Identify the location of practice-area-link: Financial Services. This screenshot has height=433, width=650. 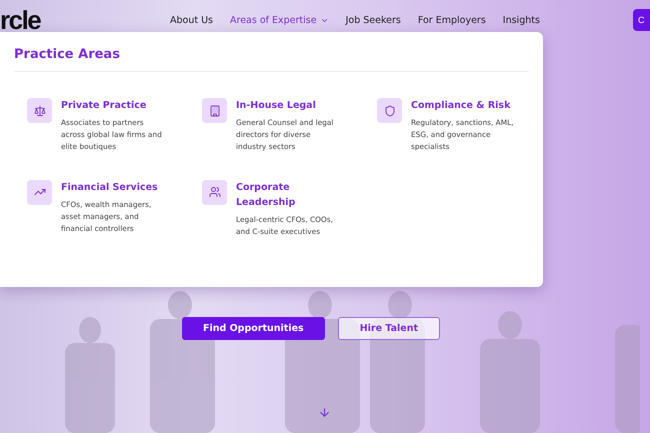
(111, 187).